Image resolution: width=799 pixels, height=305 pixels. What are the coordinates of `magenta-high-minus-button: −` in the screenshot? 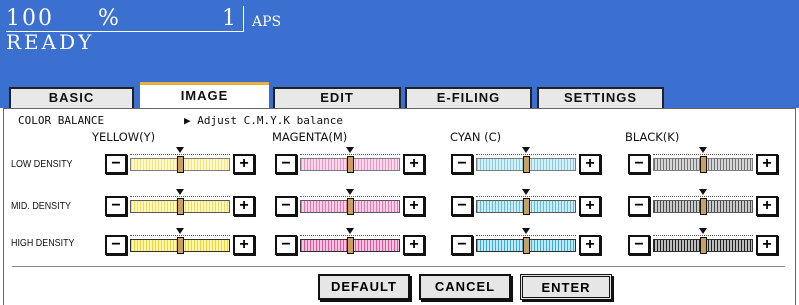 It's located at (286, 245).